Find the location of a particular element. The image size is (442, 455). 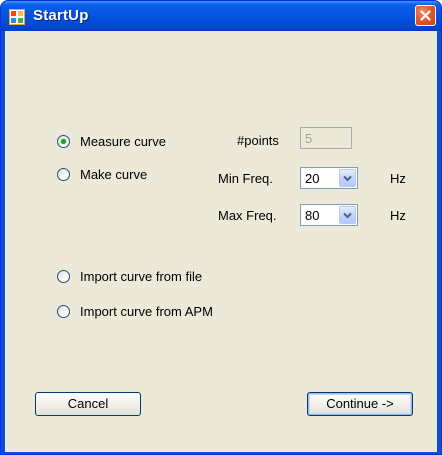

cancel-button: Cancel is located at coordinates (88, 404).